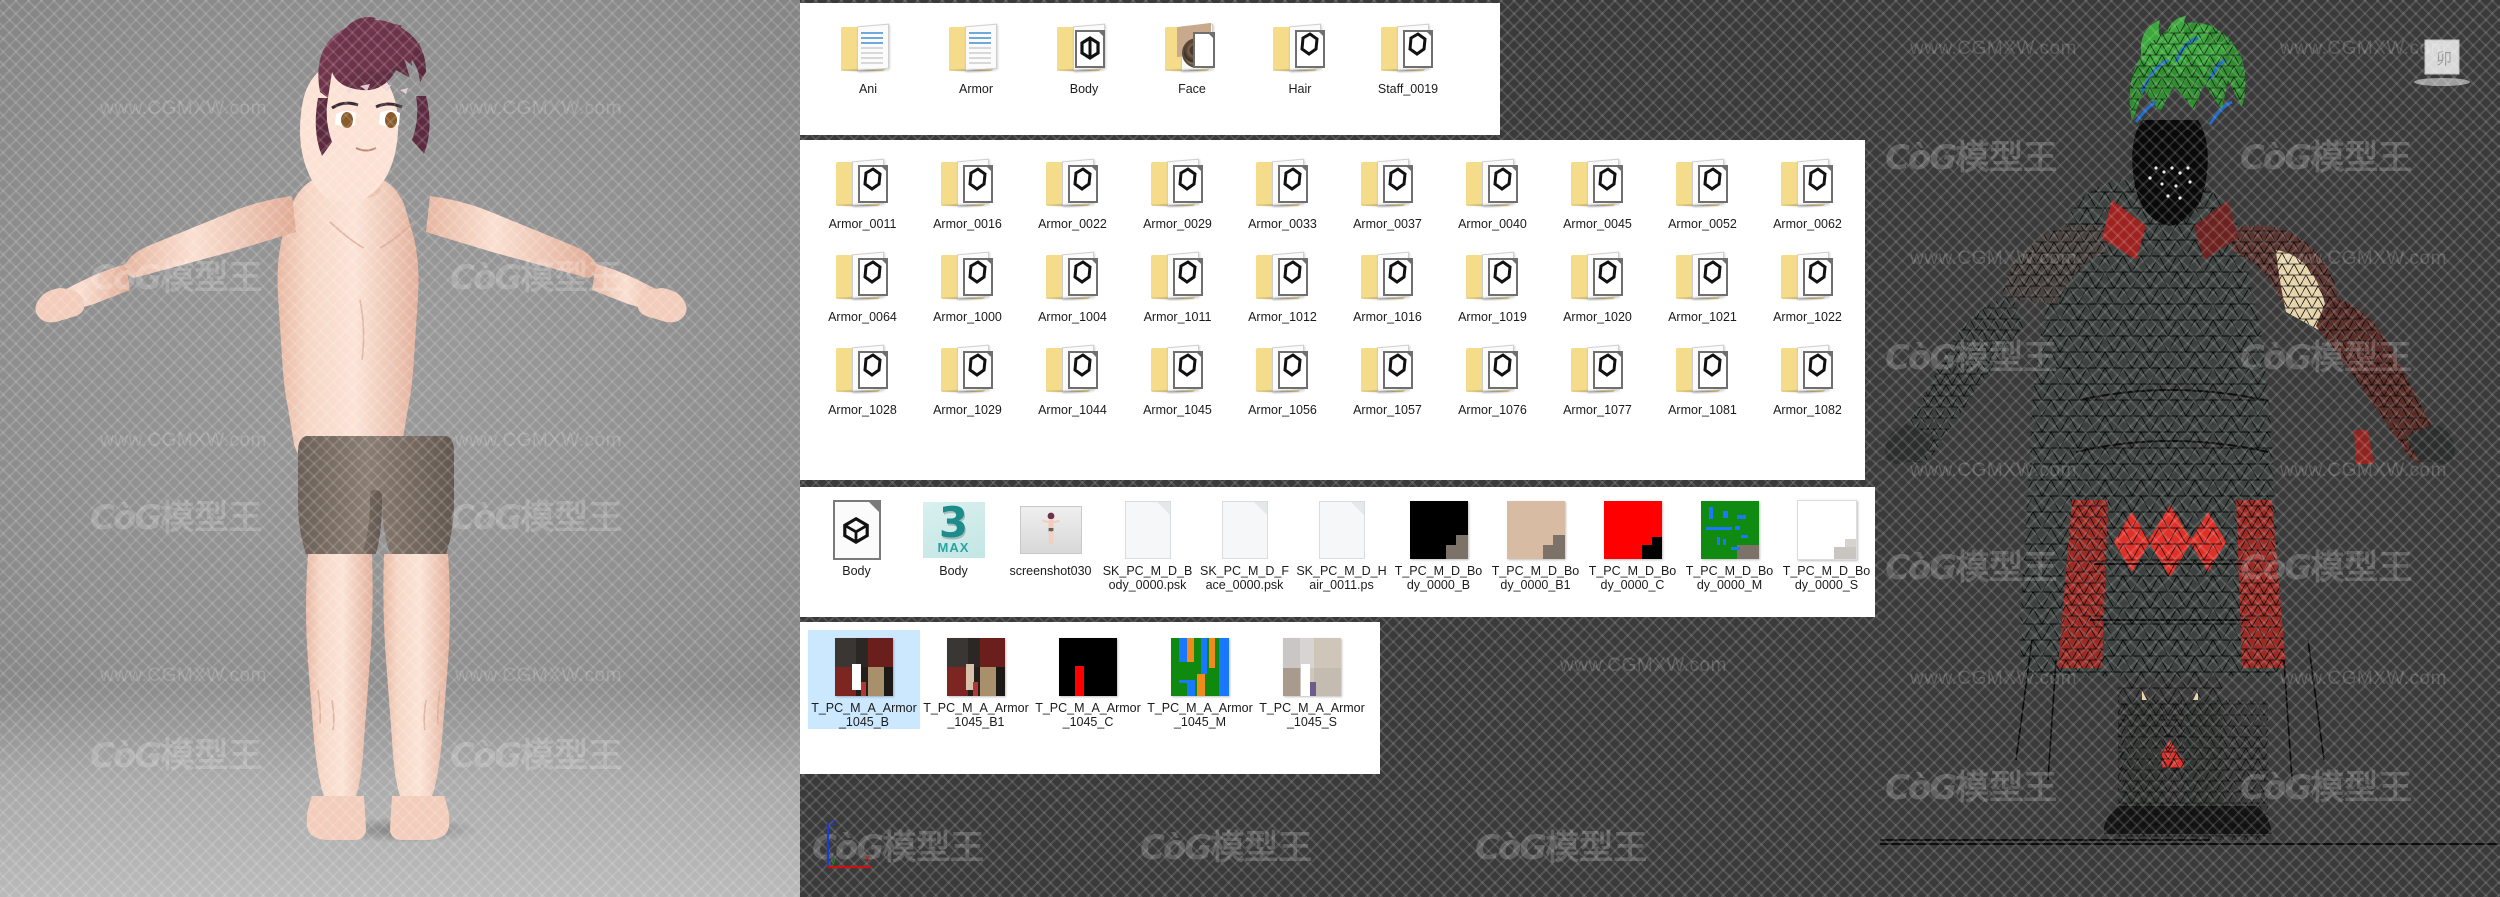 The image size is (2500, 897). I want to click on folder-item-armor: Armor, so click(976, 53).